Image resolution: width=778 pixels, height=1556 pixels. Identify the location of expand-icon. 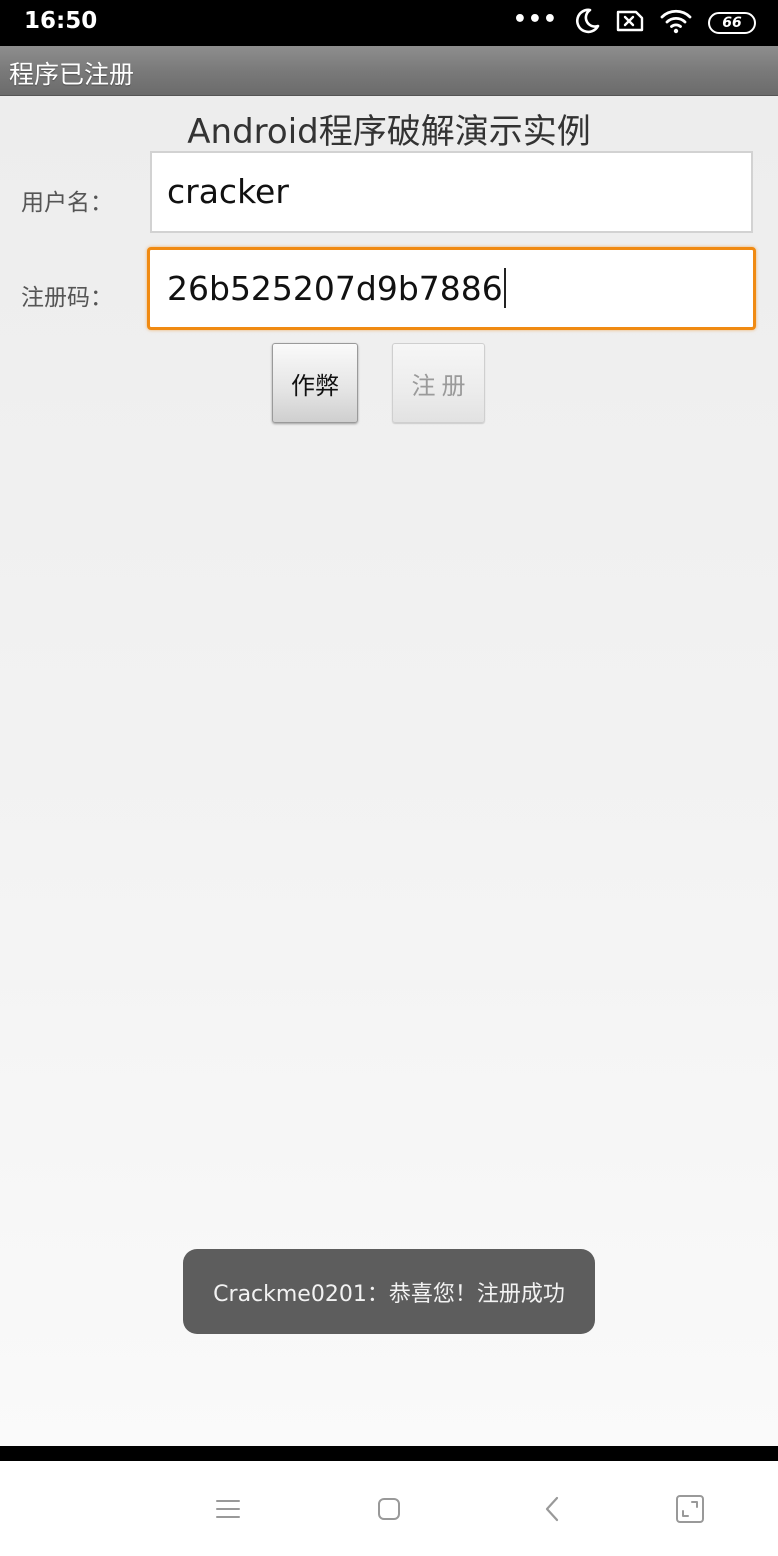
(690, 1509).